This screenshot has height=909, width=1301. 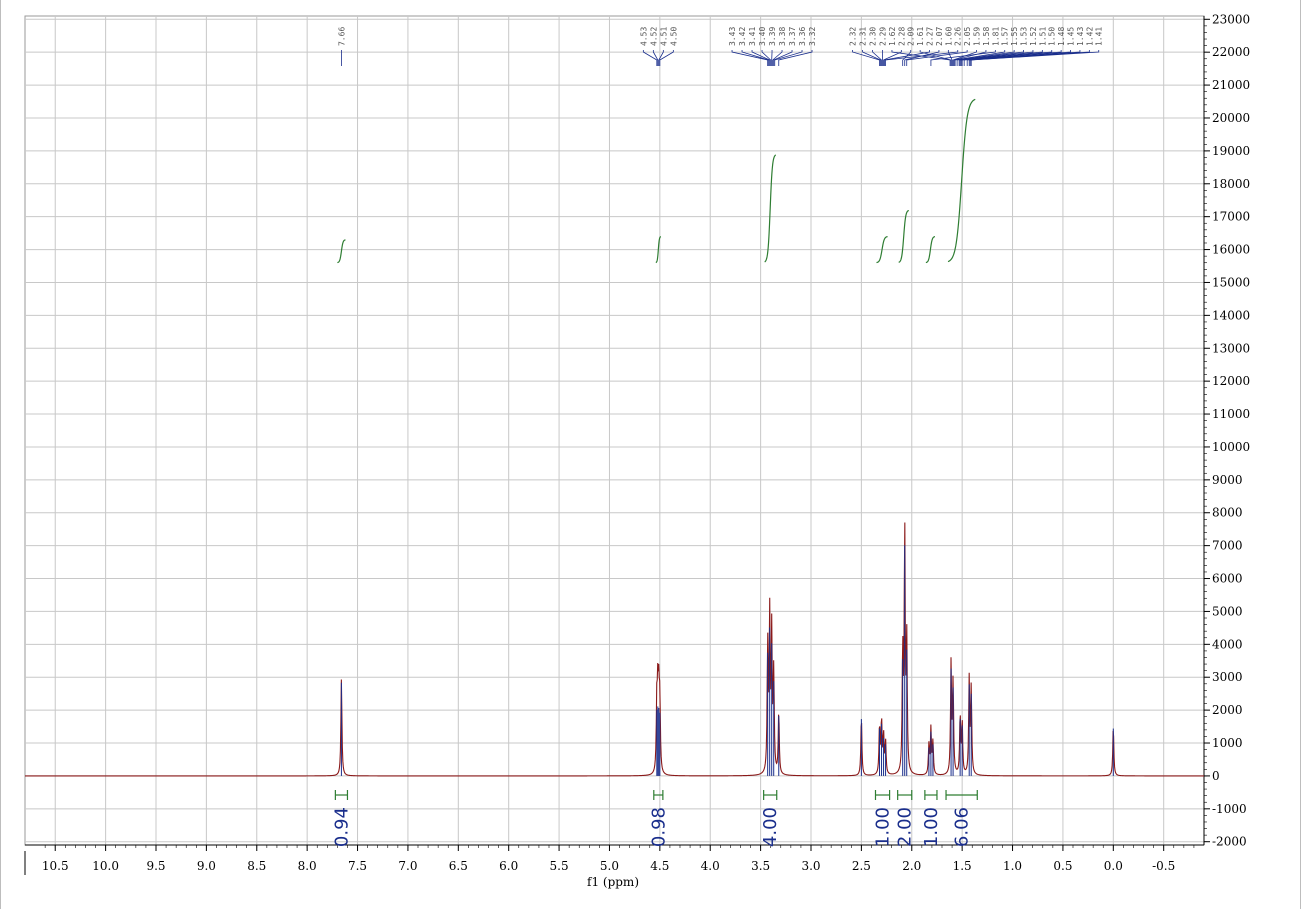 What do you see at coordinates (1227, 513) in the screenshot?
I see `y-tick-label: 8000` at bounding box center [1227, 513].